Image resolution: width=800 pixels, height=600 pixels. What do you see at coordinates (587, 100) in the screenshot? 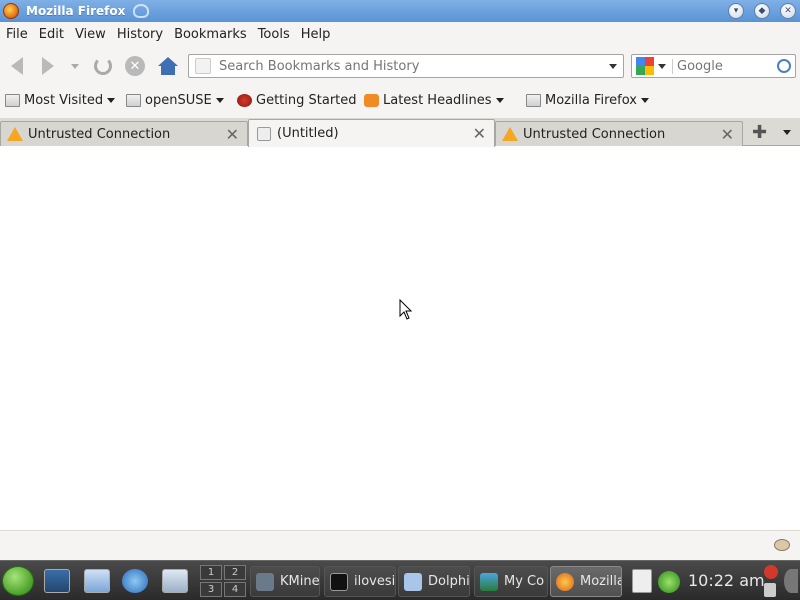
I see `bookmark-mozilla-firefox: Mozilla Firefox` at bounding box center [587, 100].